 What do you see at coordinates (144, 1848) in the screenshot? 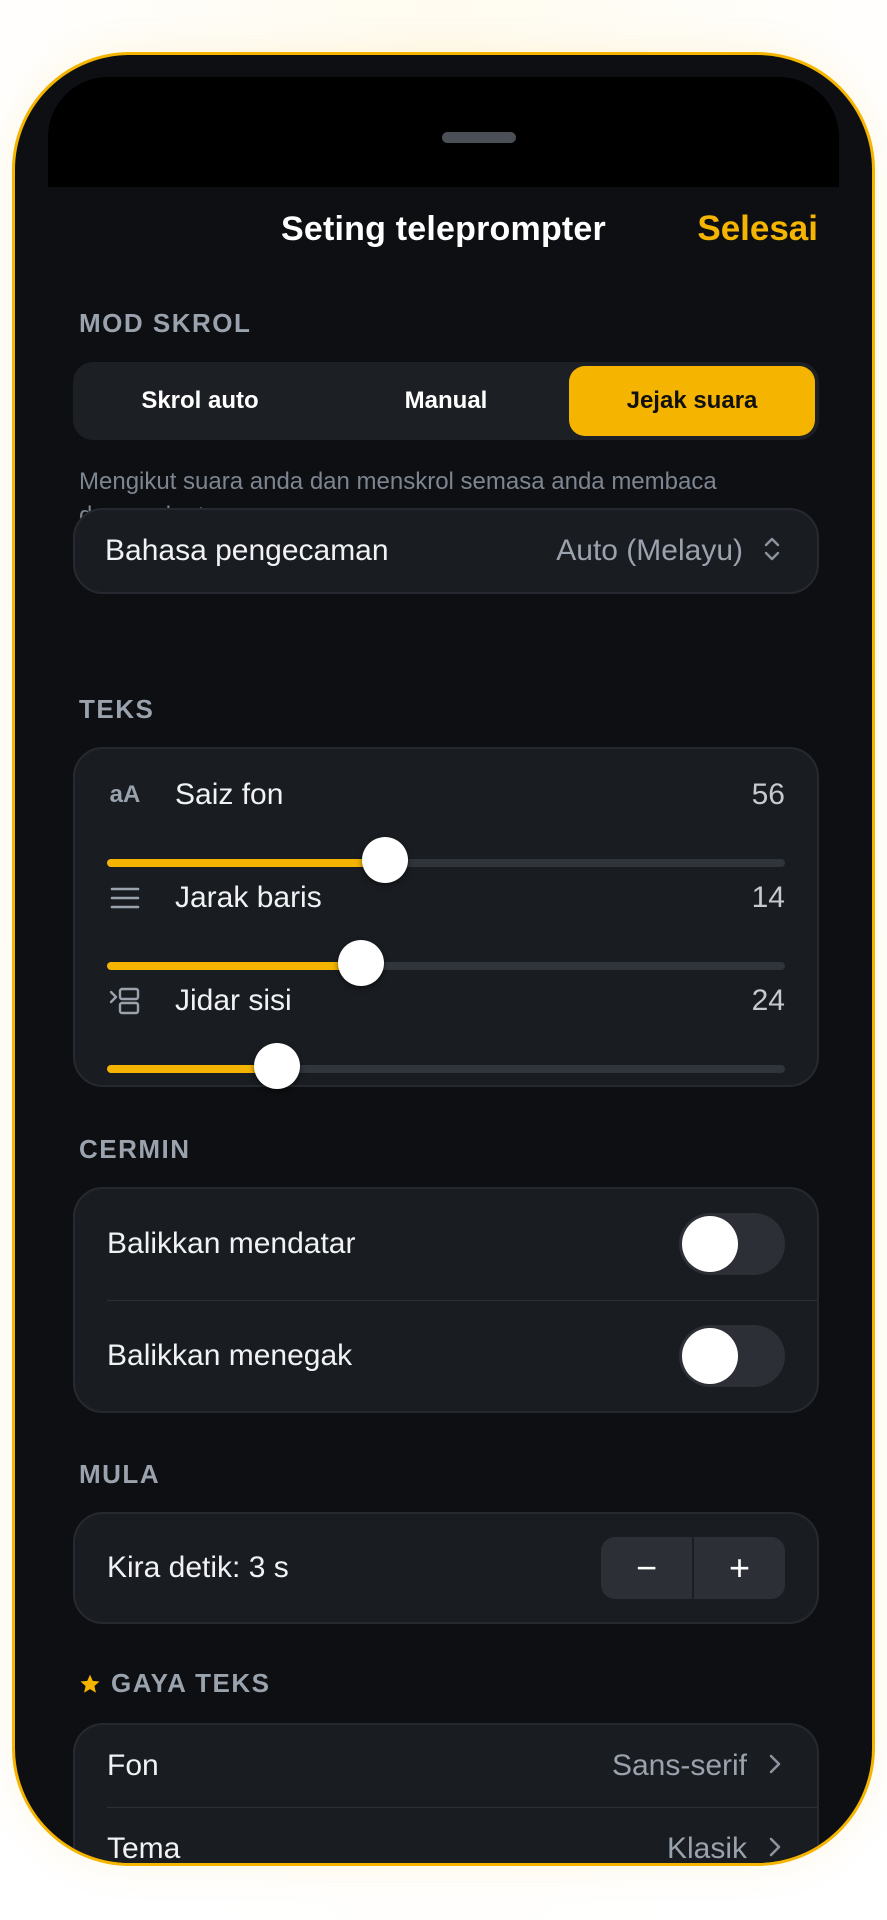
I see `theme-row-label: Tema` at bounding box center [144, 1848].